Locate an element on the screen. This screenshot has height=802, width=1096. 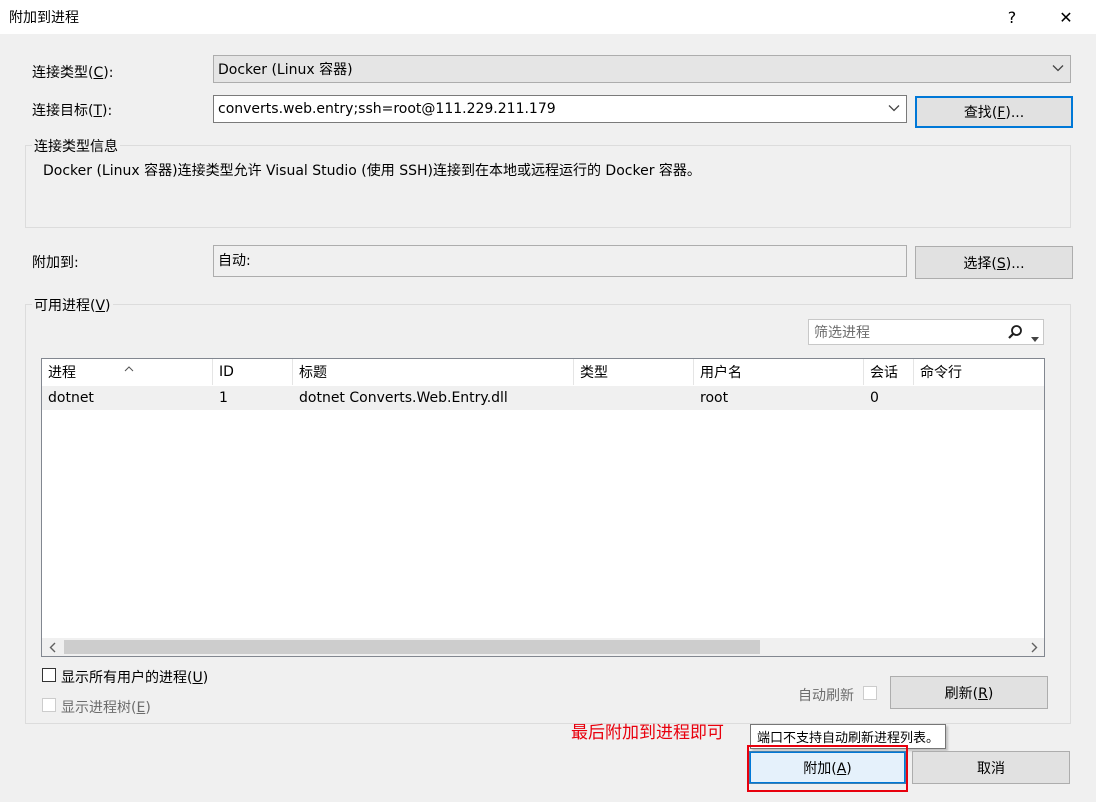
column-header-id: ID is located at coordinates (253, 372).